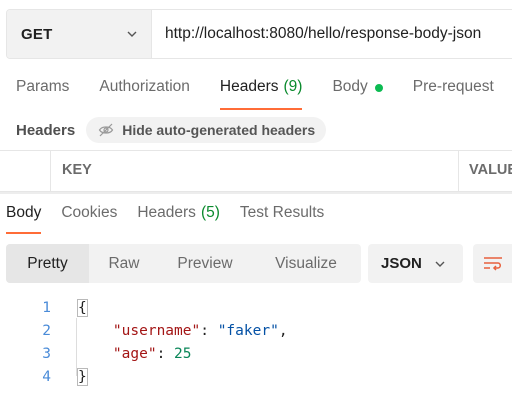 This screenshot has width=512, height=403. What do you see at coordinates (25, 171) in the screenshot?
I see `checkbox-column` at bounding box center [25, 171].